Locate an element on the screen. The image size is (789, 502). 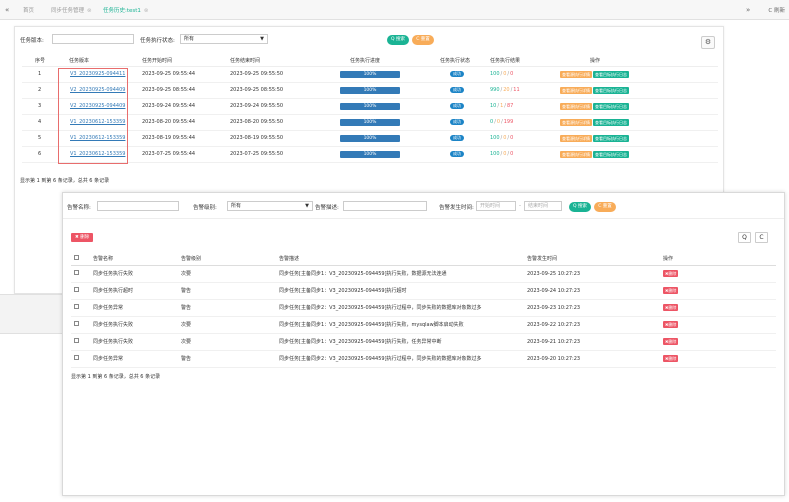
start-time: 2023-08-20 09:55:44 is located at coordinates (186, 122).